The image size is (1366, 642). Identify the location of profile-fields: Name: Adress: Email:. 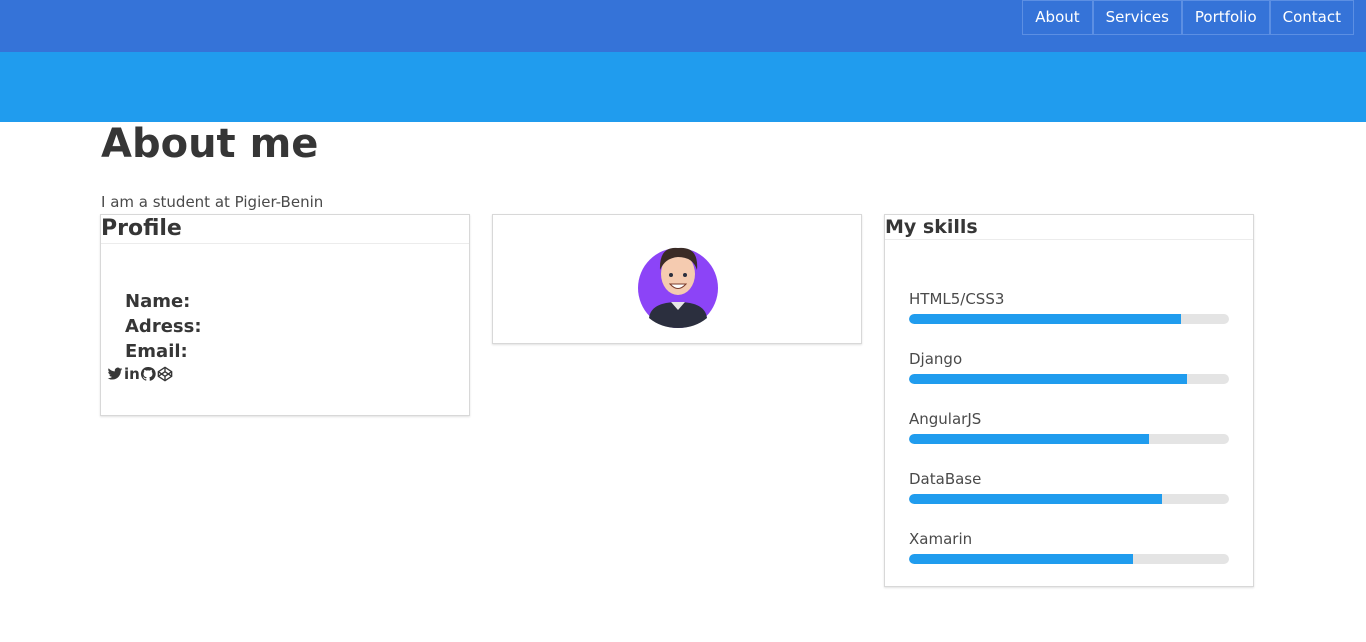
(163, 326).